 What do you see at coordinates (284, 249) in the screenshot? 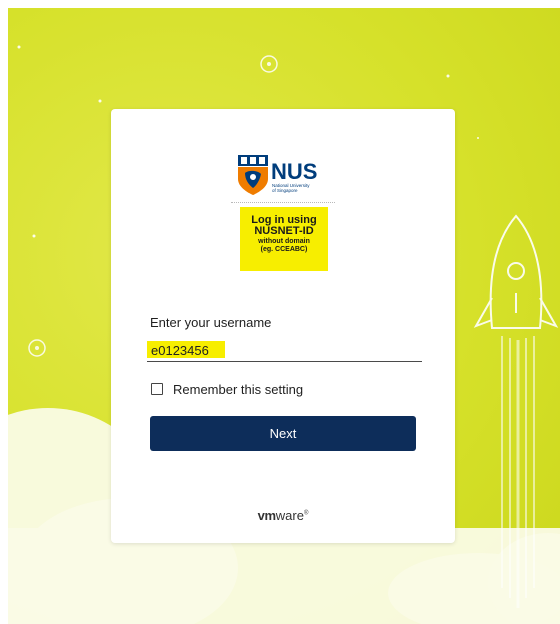
I see `note-line-4: (eg. CCEABC)` at bounding box center [284, 249].